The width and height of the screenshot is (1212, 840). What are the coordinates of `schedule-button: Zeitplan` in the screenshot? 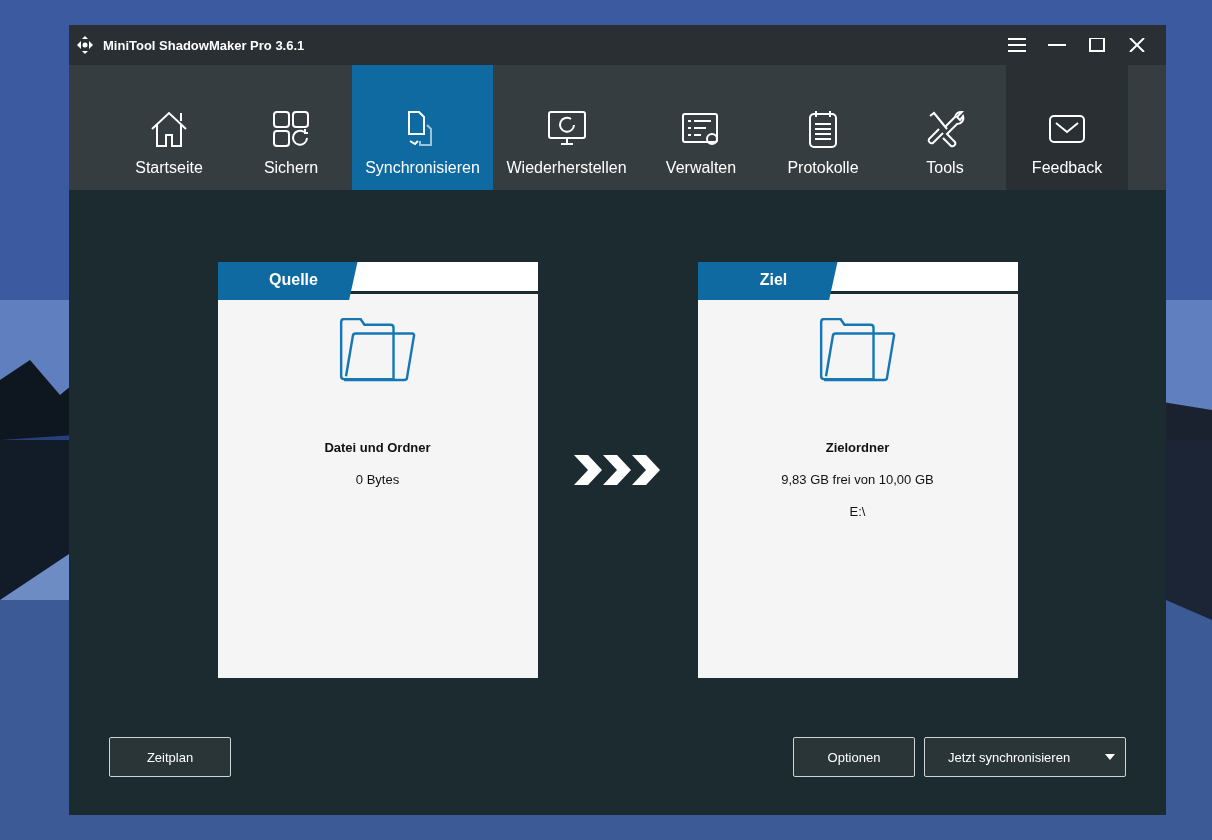 It's located at (170, 757).